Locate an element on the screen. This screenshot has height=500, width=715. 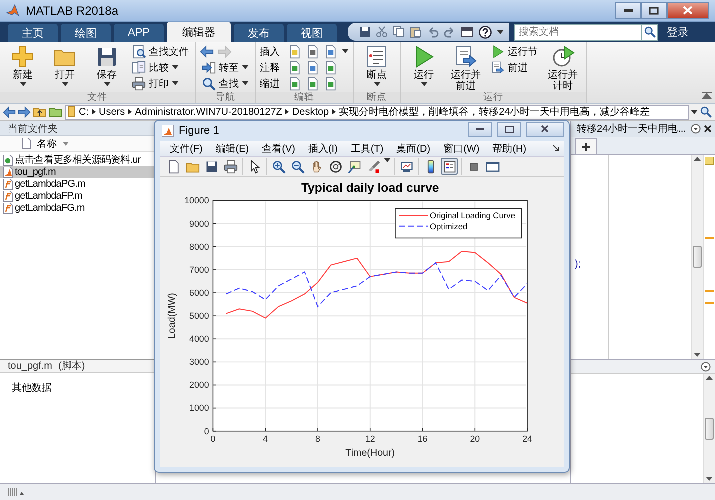
sign-in-button: 登录 is located at coordinates (678, 32).